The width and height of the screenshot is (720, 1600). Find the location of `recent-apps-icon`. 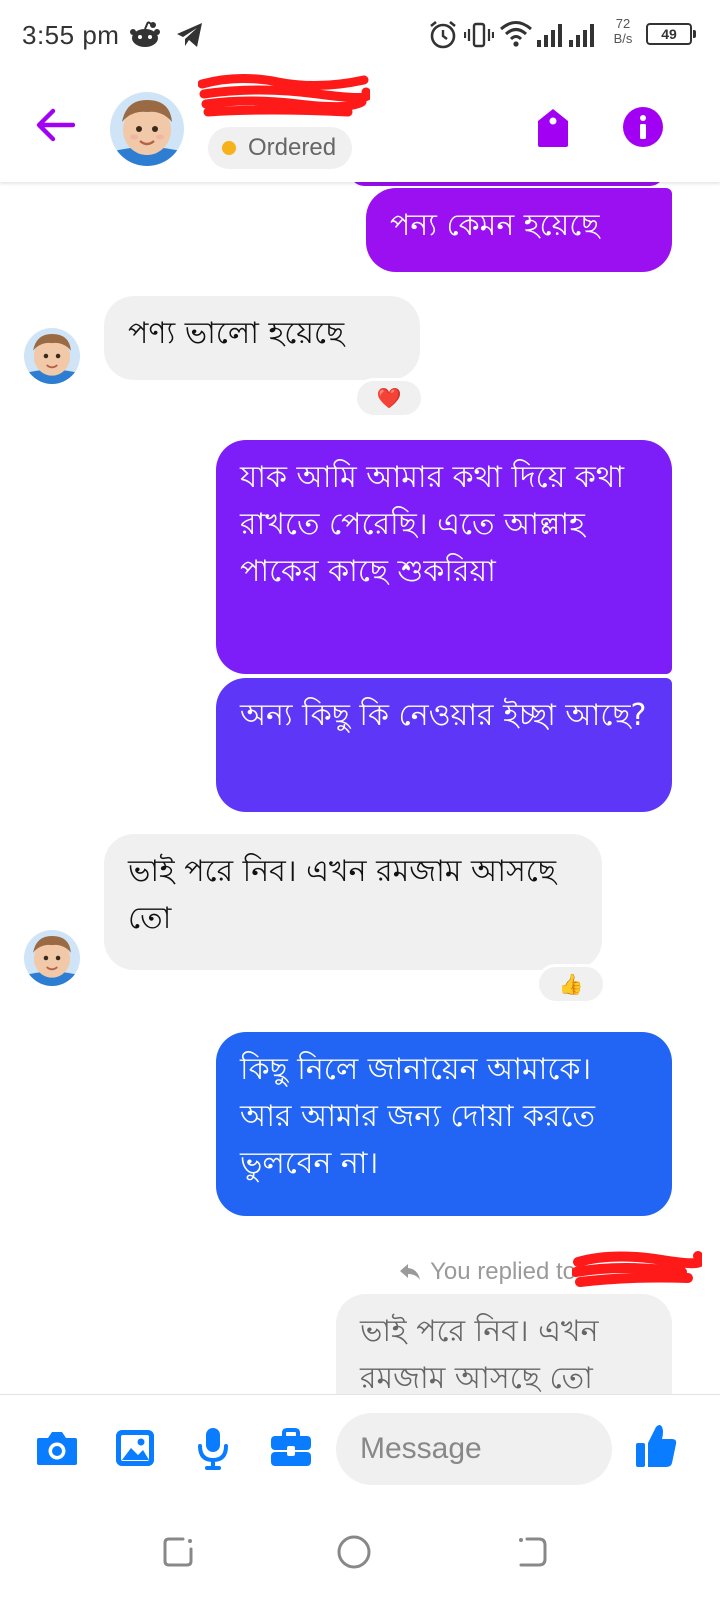

recent-apps-icon is located at coordinates (178, 1552).